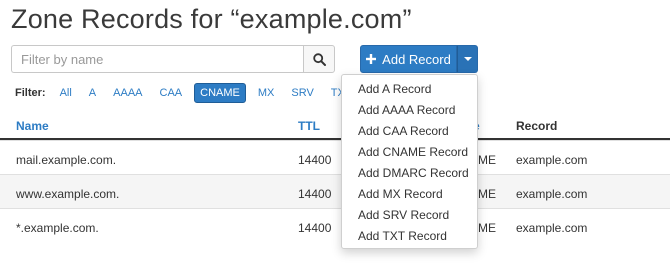  I want to click on caret-down-icon, so click(467, 59).